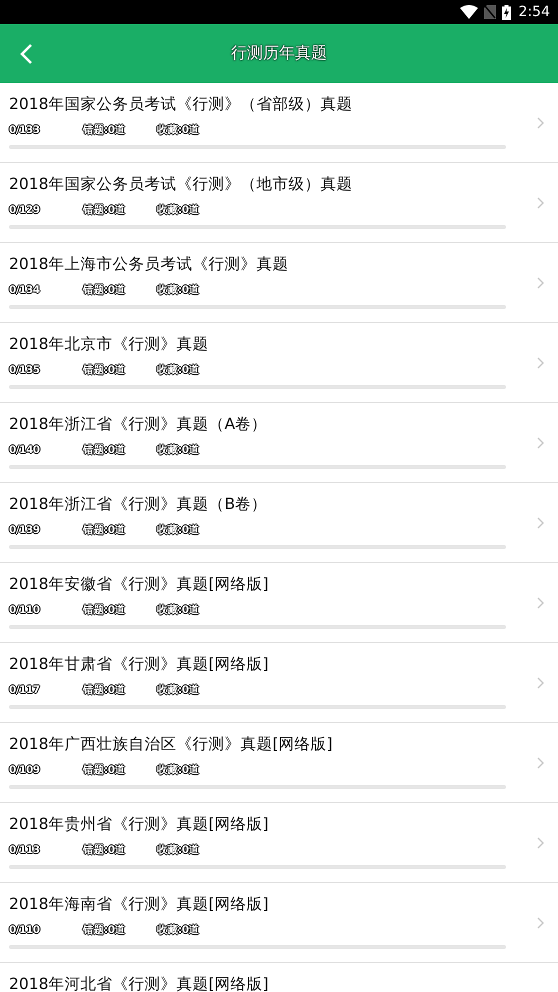 Image resolution: width=558 pixels, height=992 pixels. What do you see at coordinates (279, 977) in the screenshot?
I see `paper-list-item: 2018年河北省《行测》真题[网络版]` at bounding box center [279, 977].